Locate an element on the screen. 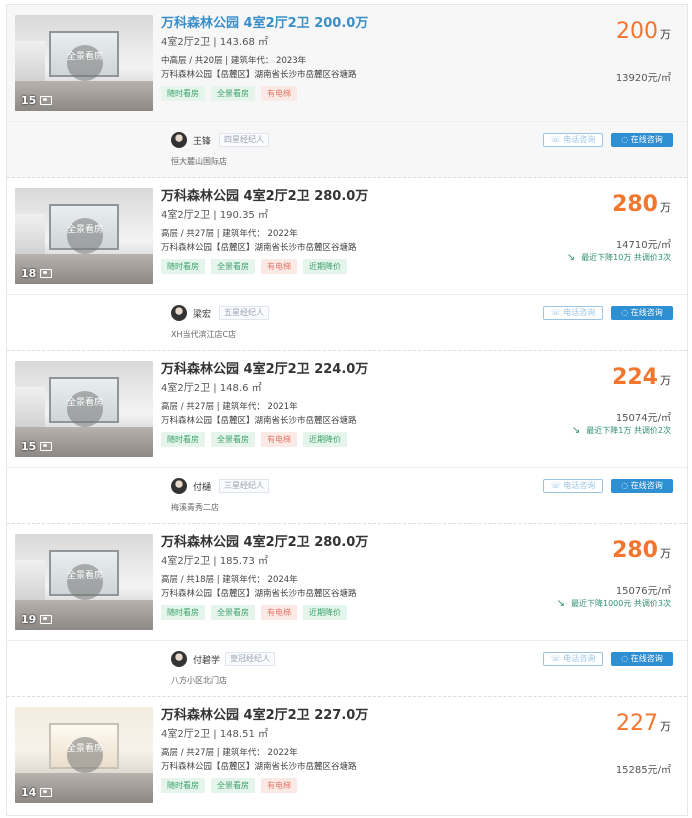 Image resolution: width=692 pixels, height=818 pixels. agent-name: 付樋 is located at coordinates (202, 486).